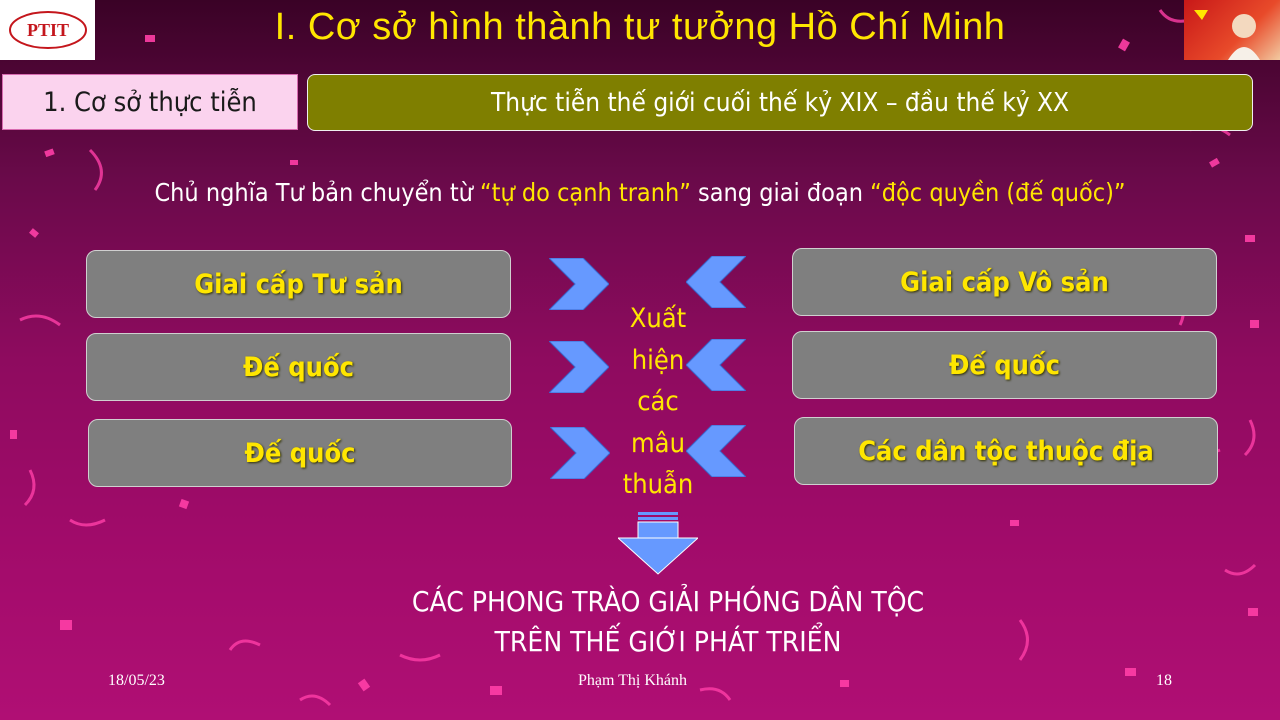  I want to click on intro-prefix: Chủ nghĩa Tư bản chuyển từ, so click(317, 192).